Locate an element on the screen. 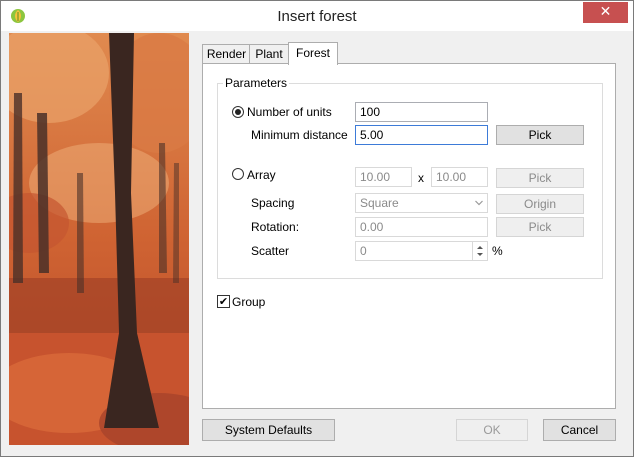 The width and height of the screenshot is (634, 457). number-of-units-label: Number of units is located at coordinates (289, 112).